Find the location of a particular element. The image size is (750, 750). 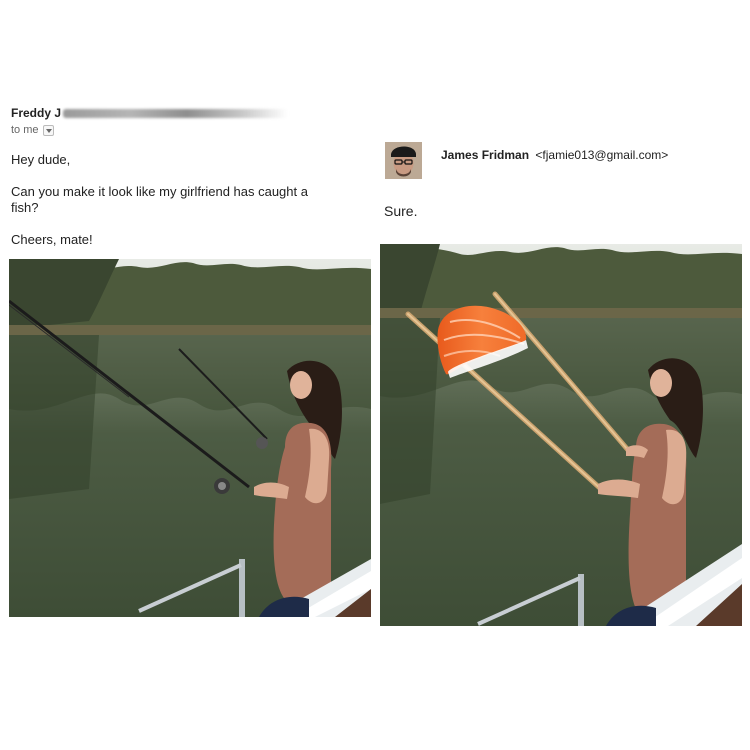

avatar is located at coordinates (403, 160).